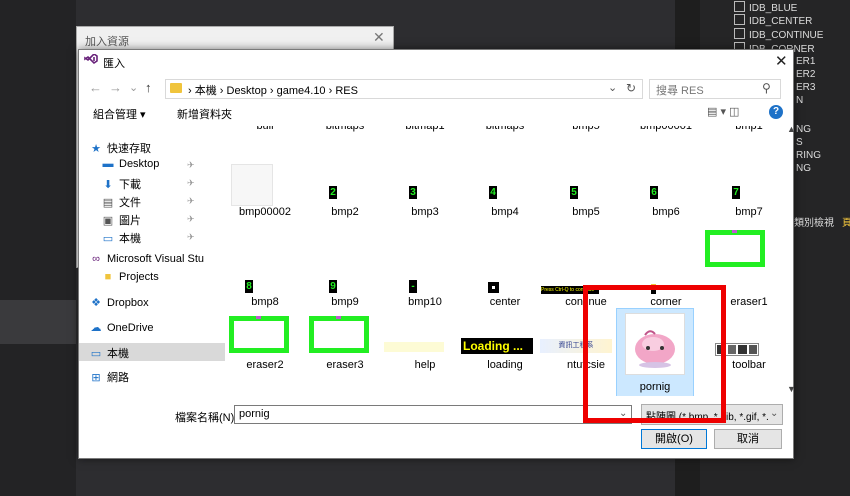 The image size is (850, 496). What do you see at coordinates (425, 129) in the screenshot?
I see `file-item: bitmap1` at bounding box center [425, 129].